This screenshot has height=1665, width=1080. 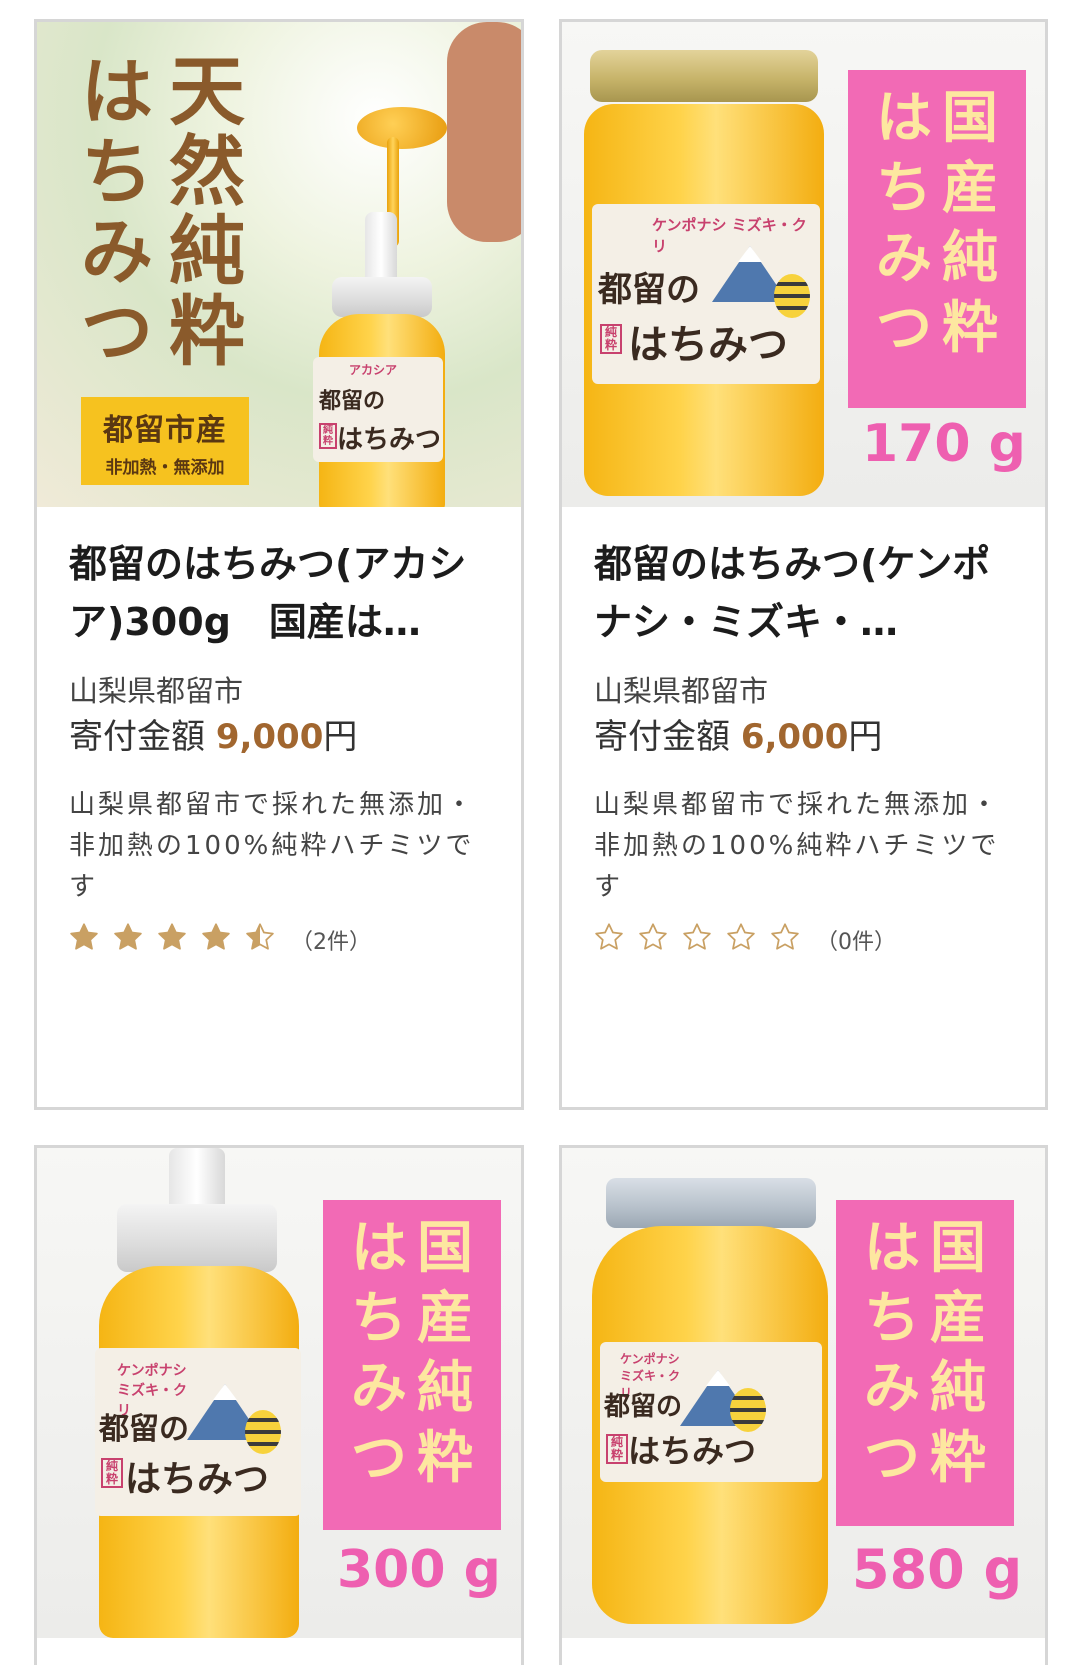 I want to click on headline-col-right: 天然純粋, so click(x=207, y=211).